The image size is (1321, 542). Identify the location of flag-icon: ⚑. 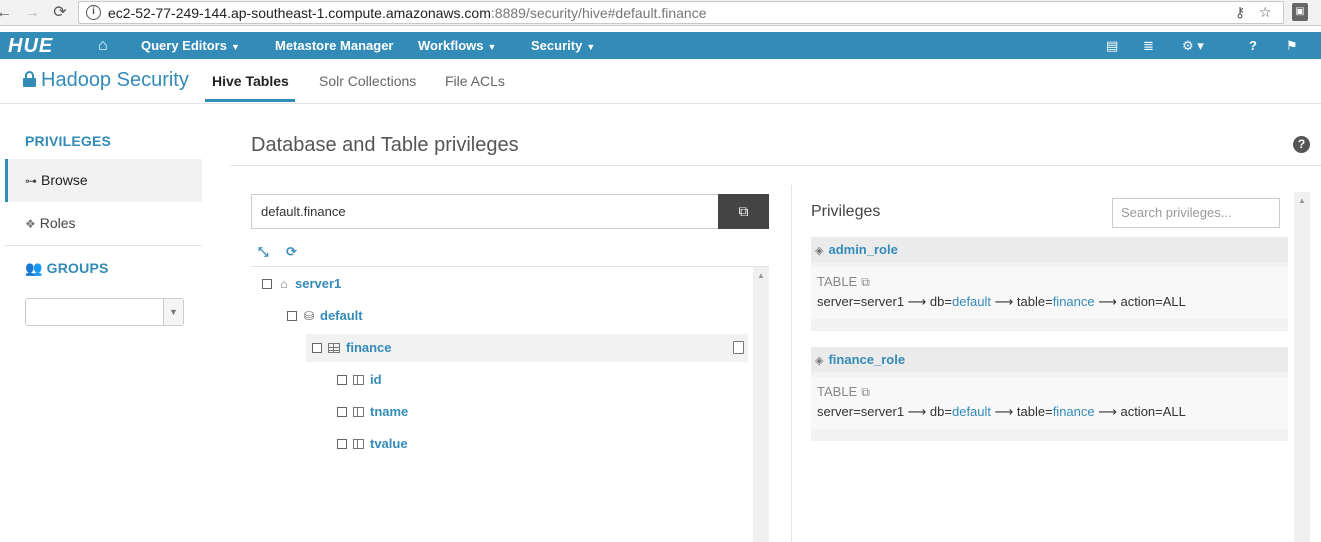
(1292, 45).